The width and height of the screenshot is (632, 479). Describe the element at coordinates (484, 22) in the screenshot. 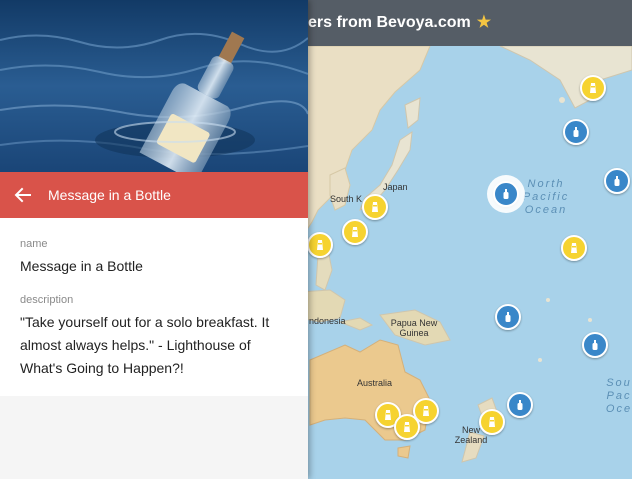

I see `star-icon: ★` at that location.